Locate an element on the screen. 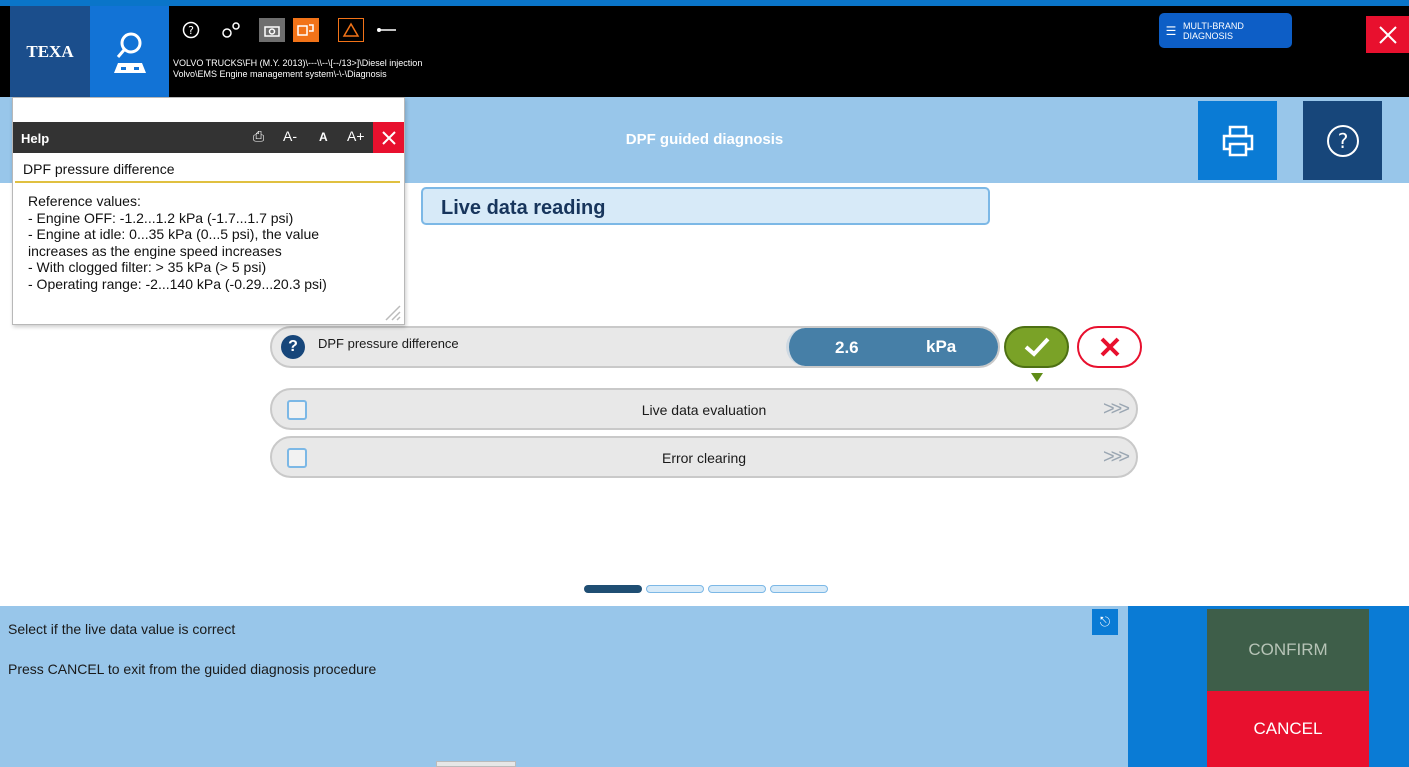 This screenshot has height=767, width=1409. instruction-text-1: Select if the live data value is correct is located at coordinates (122, 629).